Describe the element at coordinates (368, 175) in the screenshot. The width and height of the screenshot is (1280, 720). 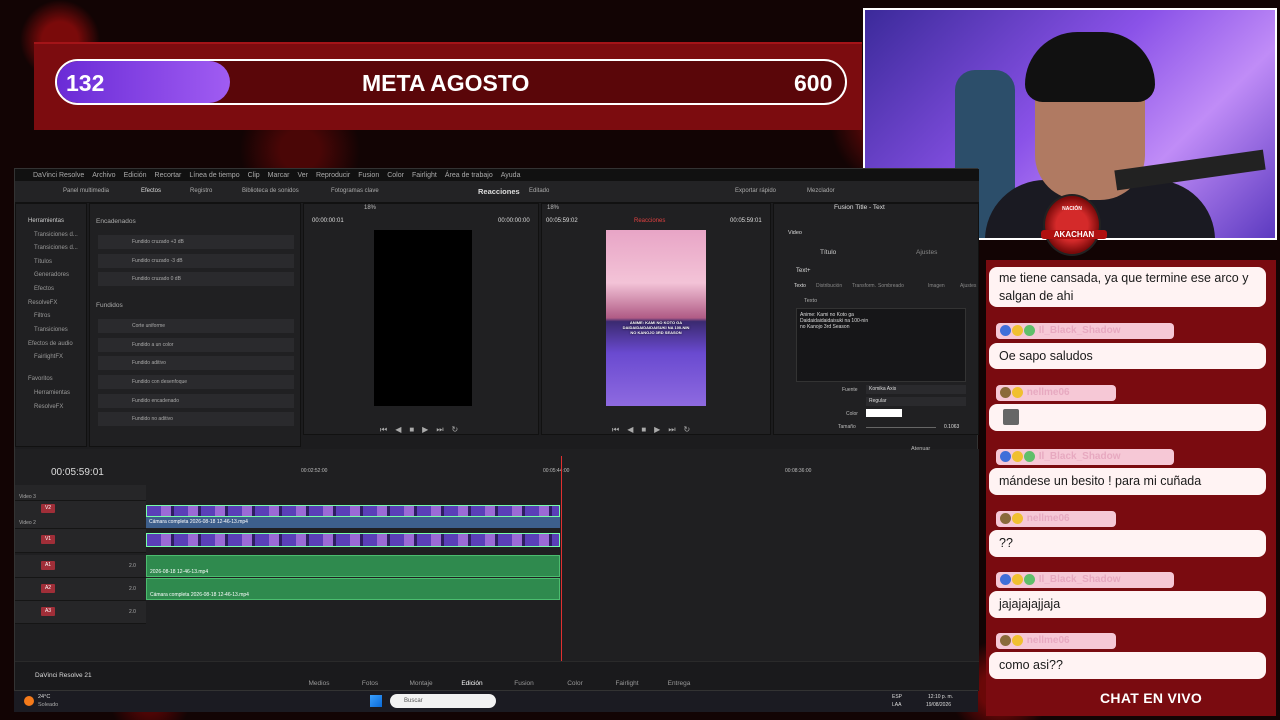
I see `menu-item: Fusion` at that location.